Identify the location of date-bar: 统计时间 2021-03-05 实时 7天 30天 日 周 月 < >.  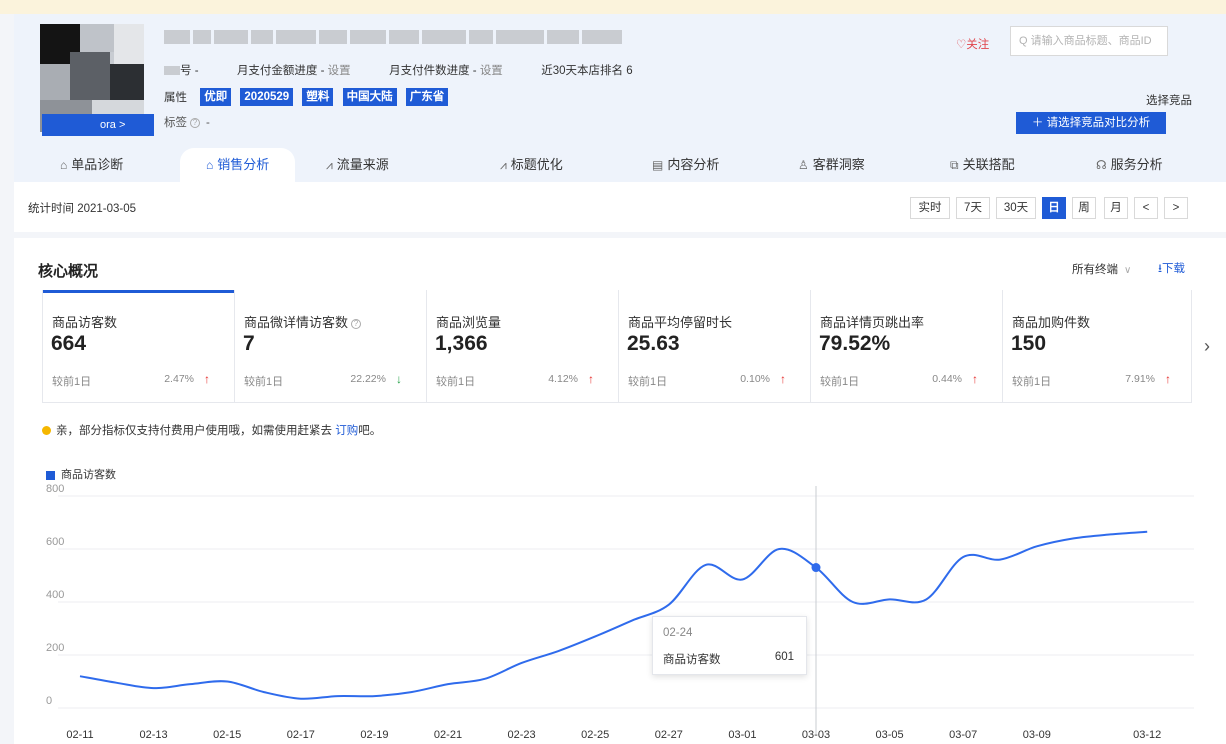
(620, 207).